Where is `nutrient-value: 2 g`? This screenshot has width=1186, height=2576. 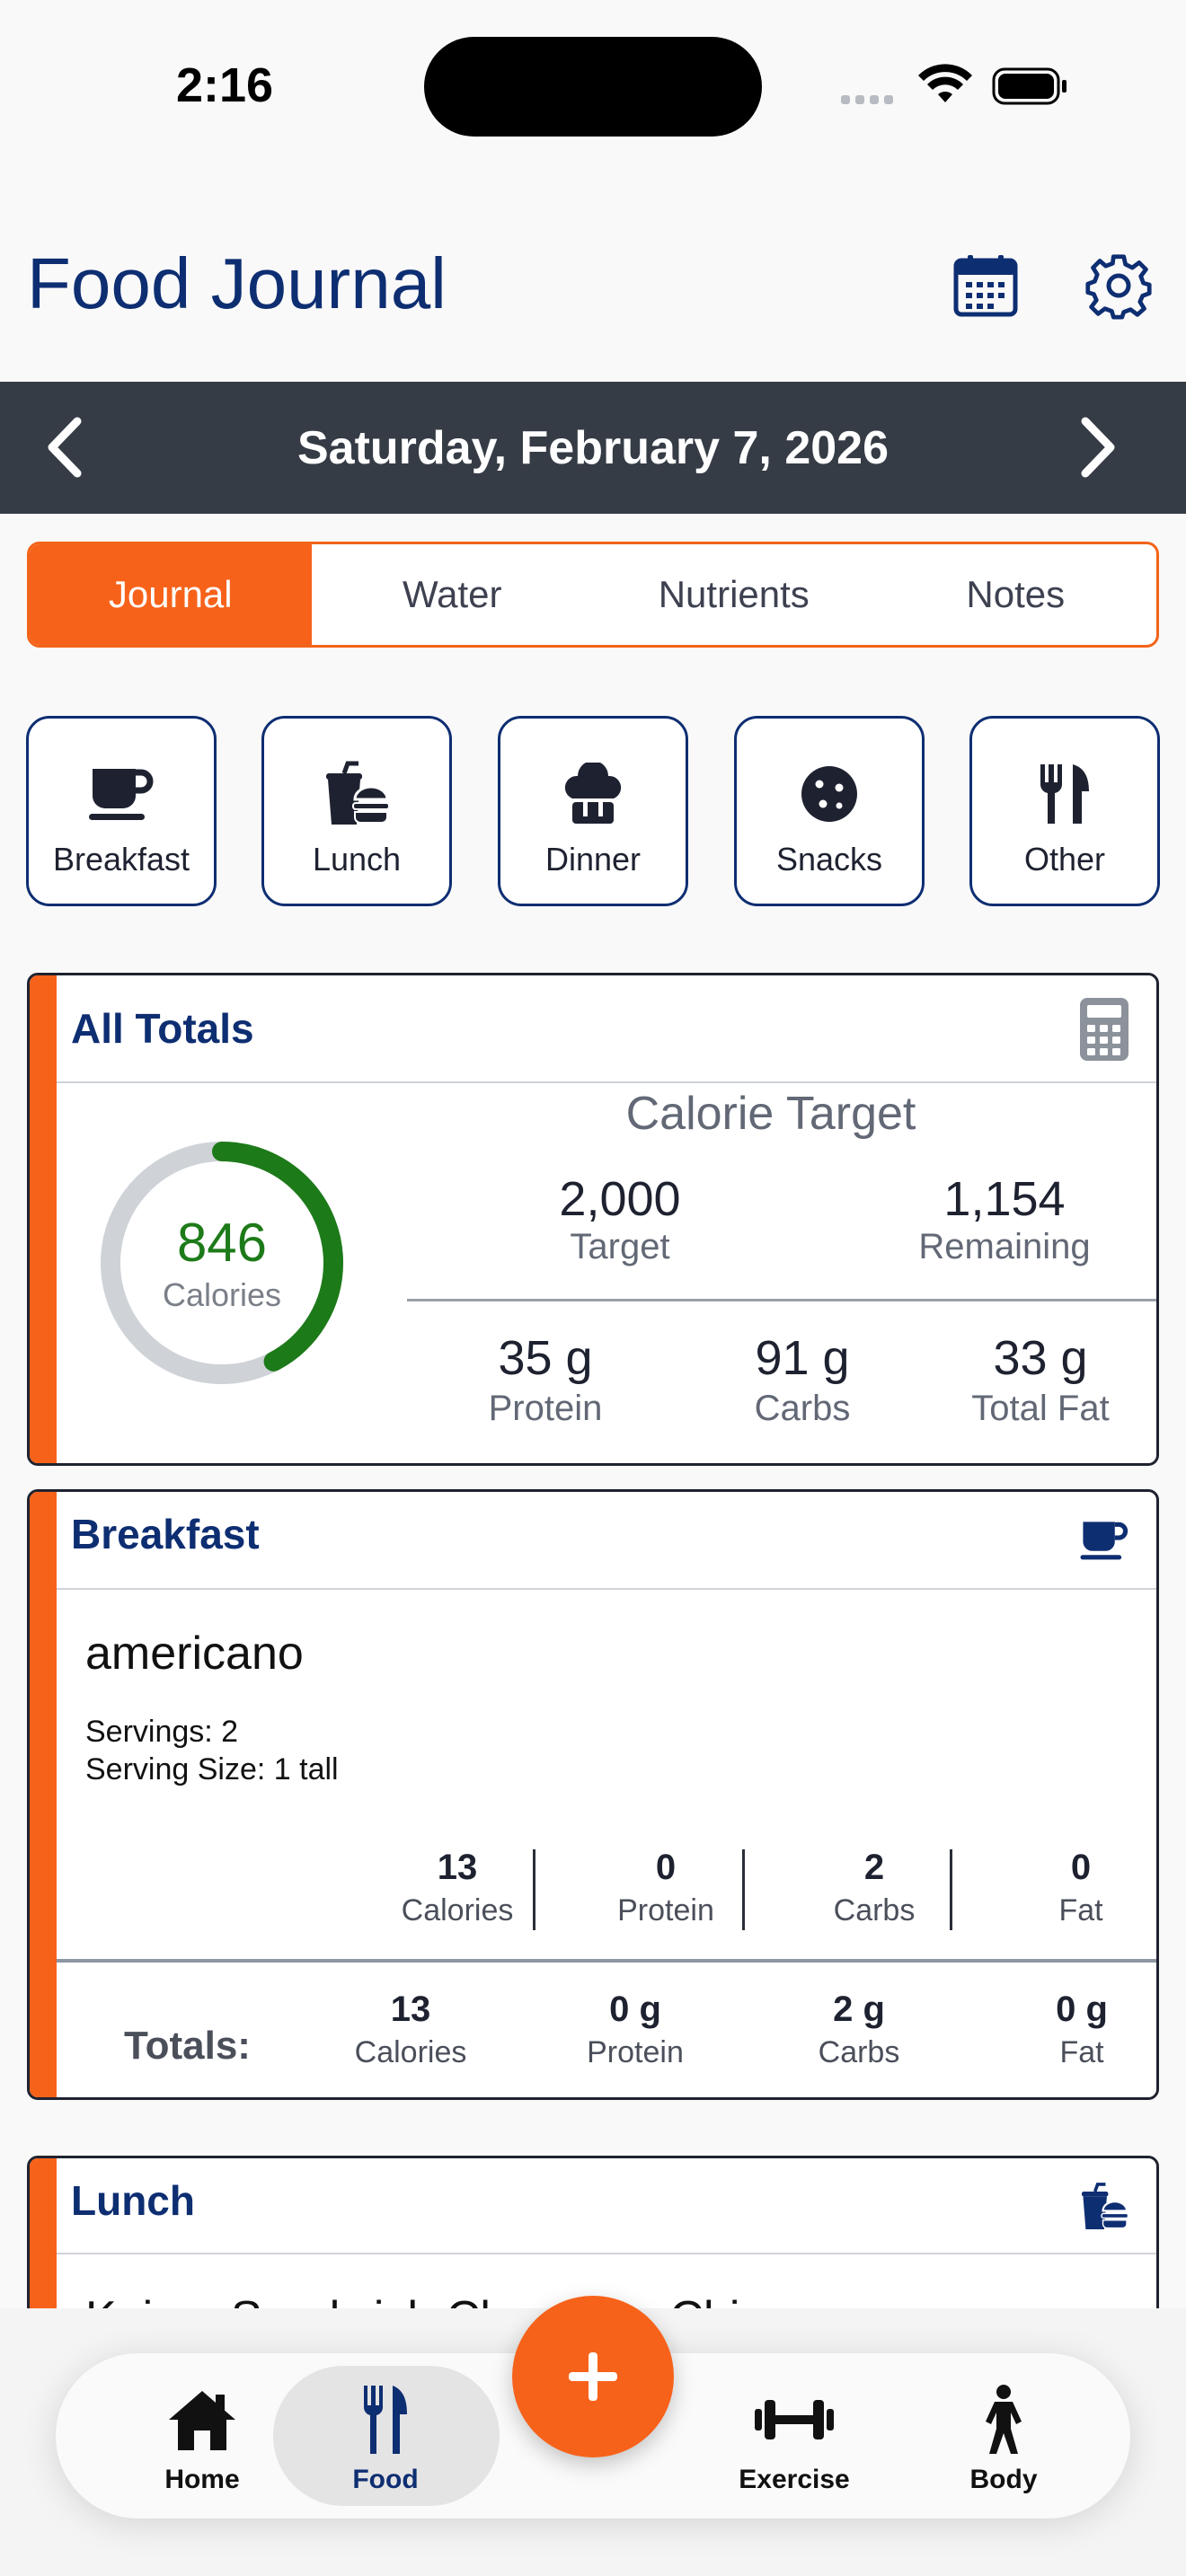
nutrient-value: 2 g is located at coordinates (859, 2009).